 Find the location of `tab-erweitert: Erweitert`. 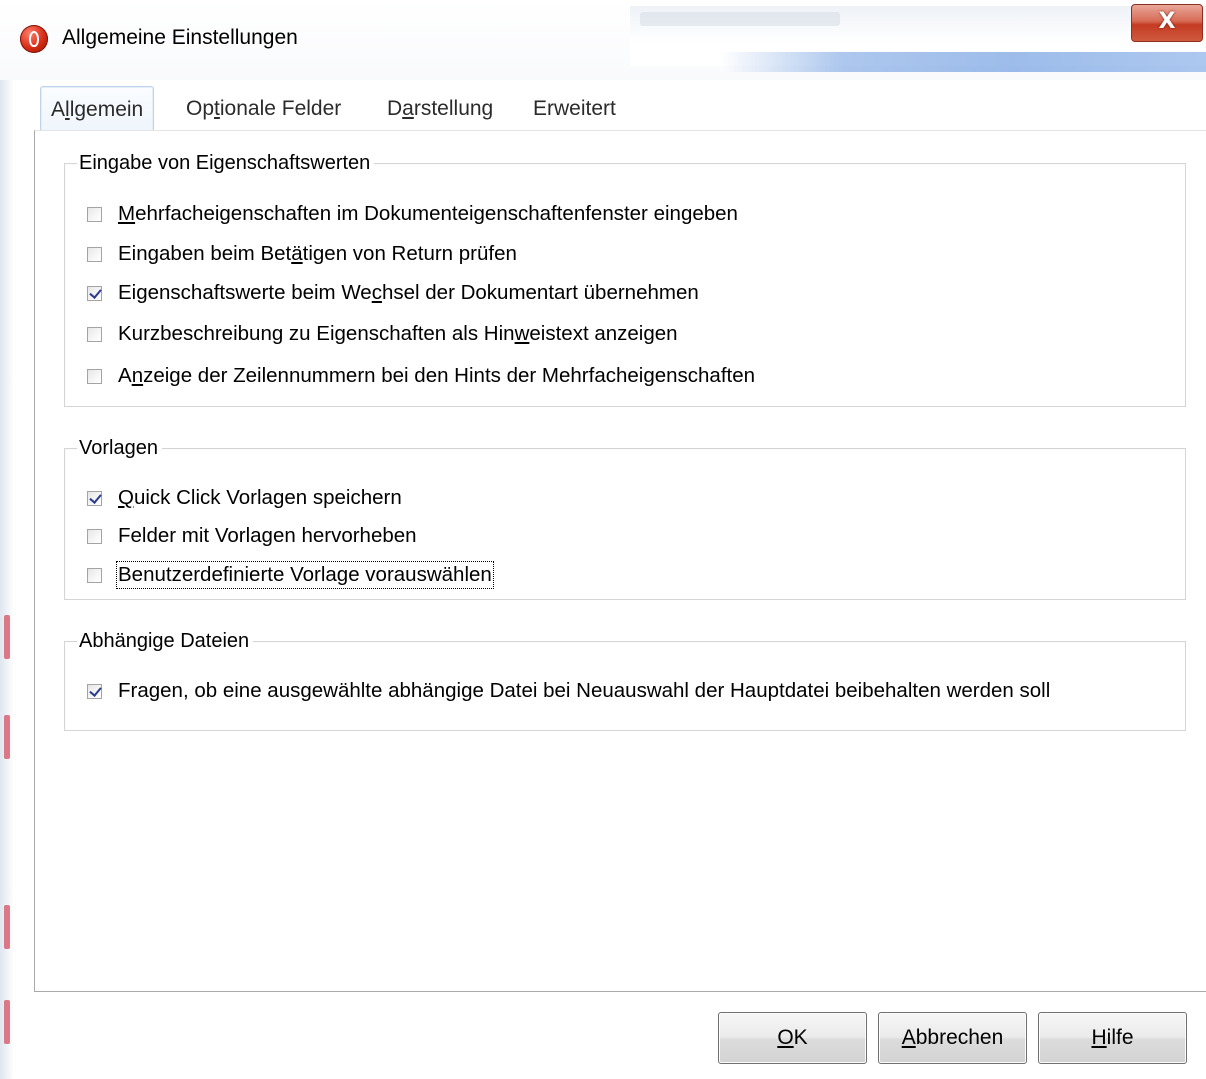

tab-erweitert: Erweitert is located at coordinates (574, 108).